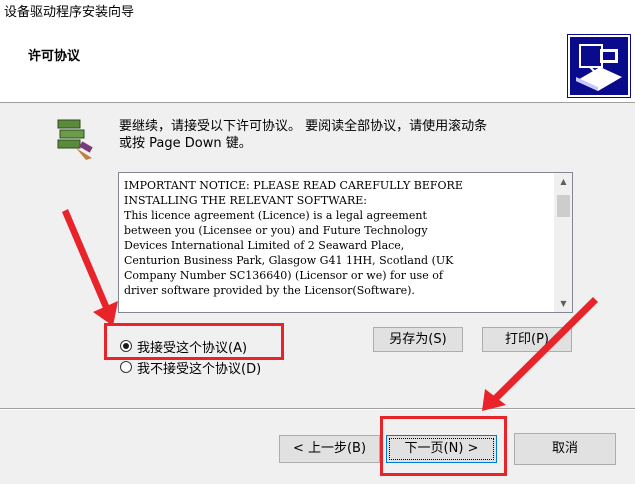 Image resolution: width=635 pixels, height=484 pixels. I want to click on arrow-to-accept, so click(90, 267).